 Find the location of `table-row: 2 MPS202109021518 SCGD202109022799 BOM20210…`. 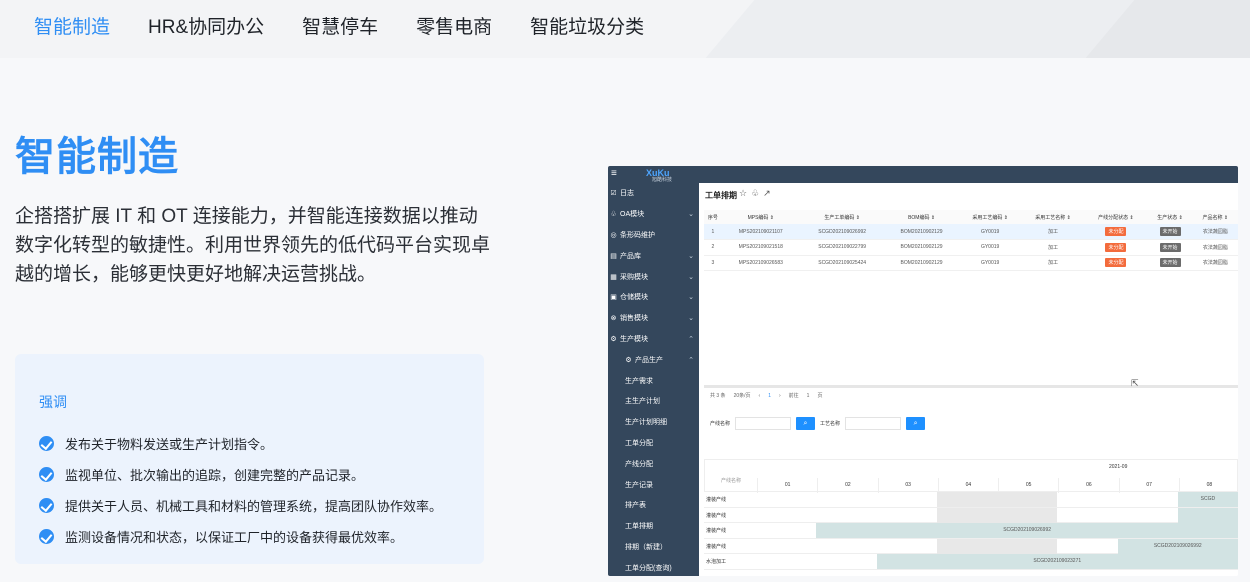

table-row: 2 MPS202109021518 SCGD202109022799 BOM20210… is located at coordinates (971, 247).